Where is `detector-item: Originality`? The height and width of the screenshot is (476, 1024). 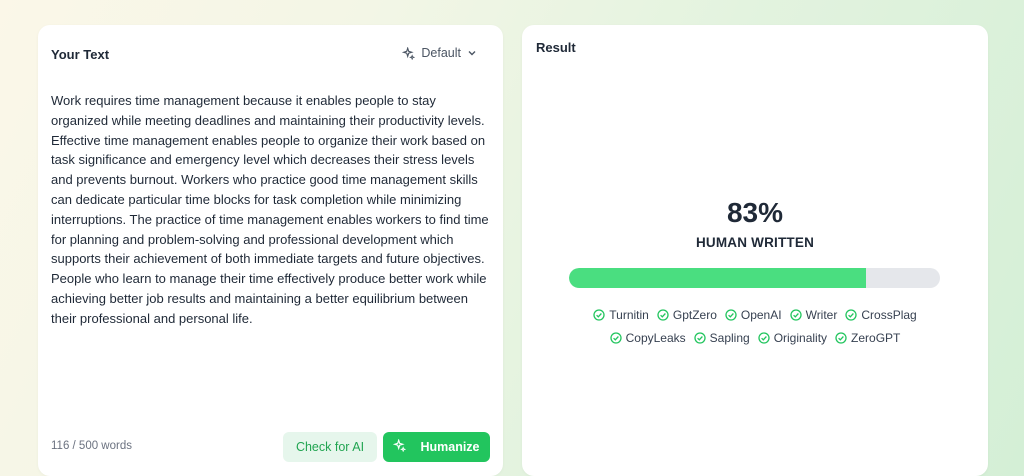
detector-item: Originality is located at coordinates (792, 338).